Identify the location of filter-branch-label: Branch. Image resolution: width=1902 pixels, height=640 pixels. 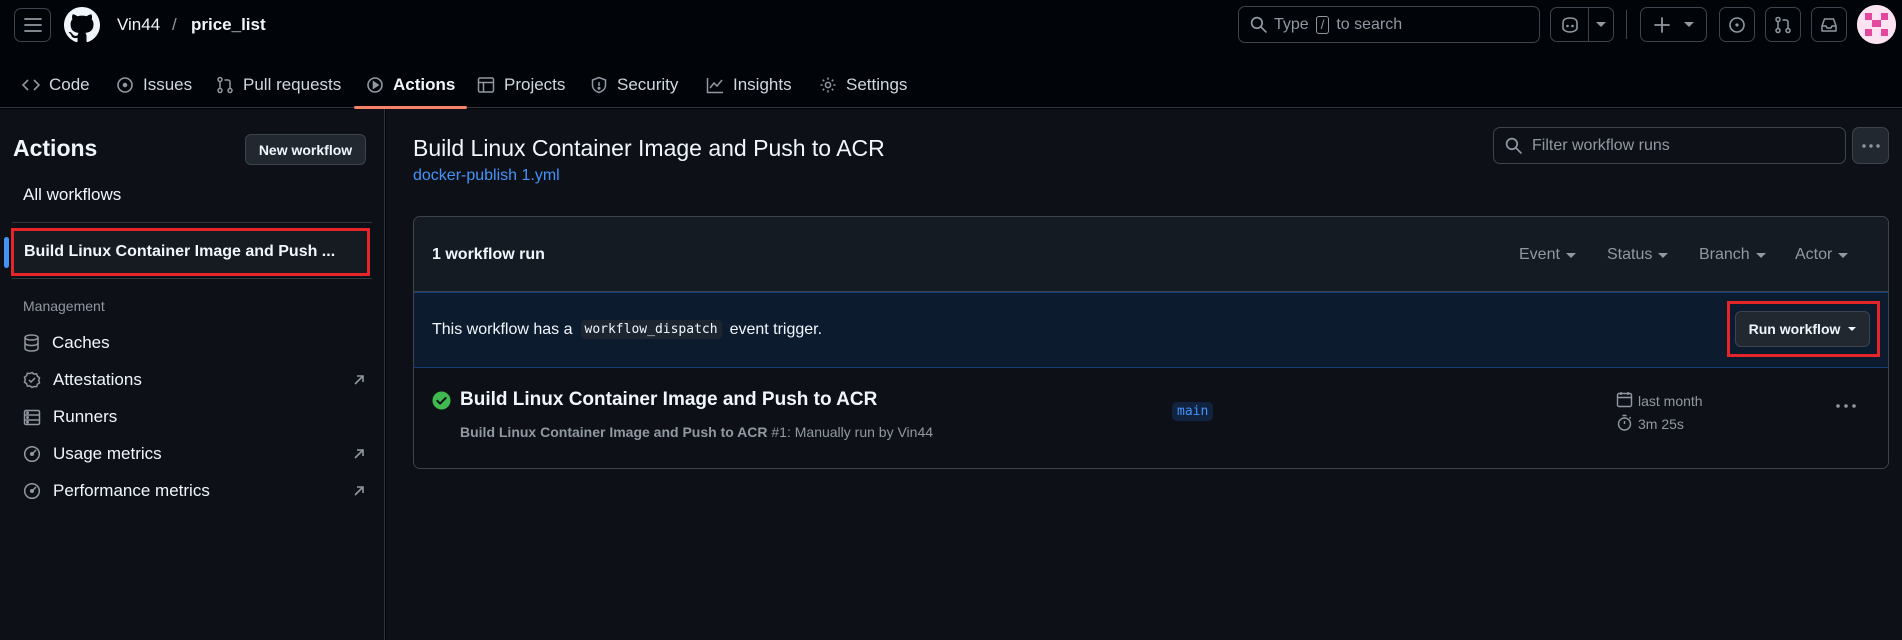
(1724, 254).